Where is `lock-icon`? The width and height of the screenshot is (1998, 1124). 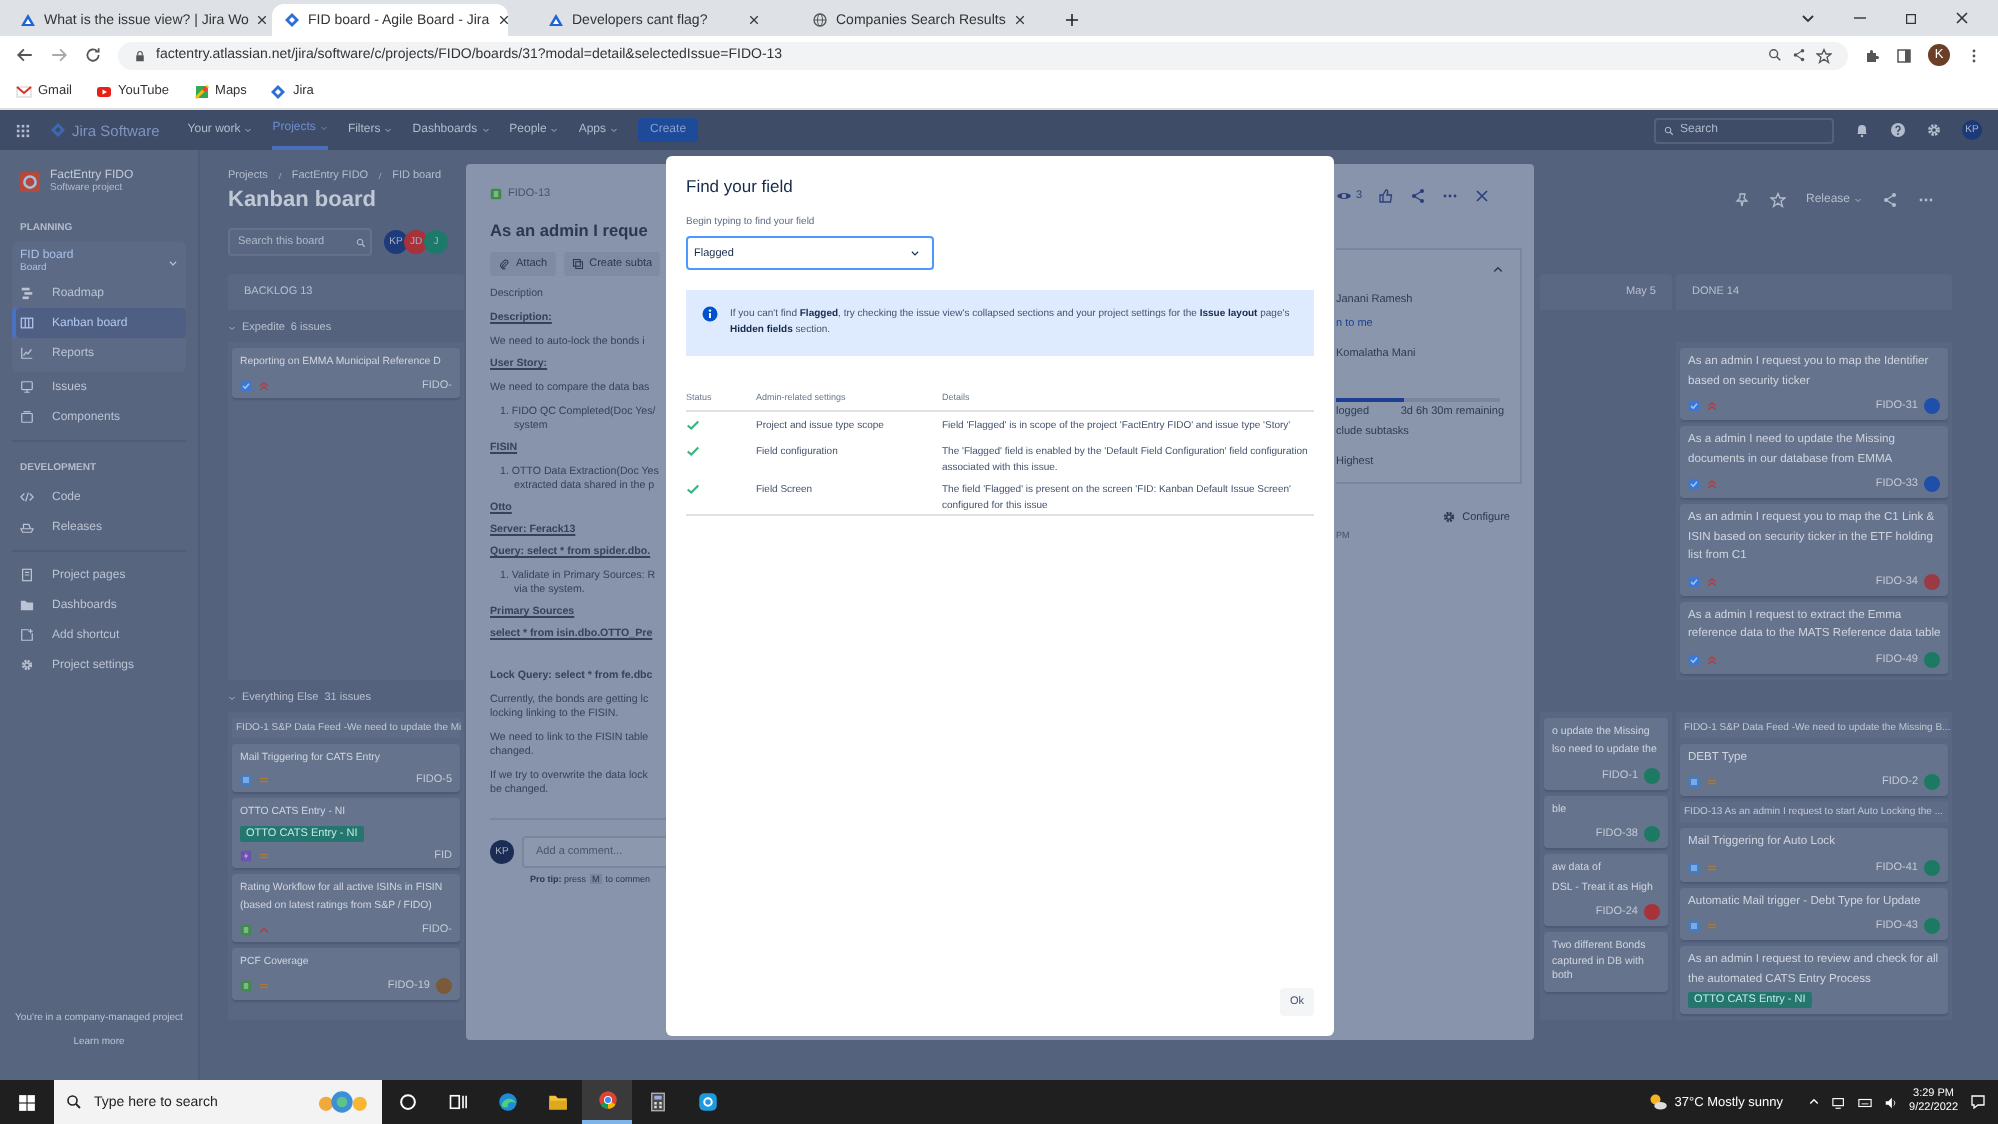 lock-icon is located at coordinates (140, 55).